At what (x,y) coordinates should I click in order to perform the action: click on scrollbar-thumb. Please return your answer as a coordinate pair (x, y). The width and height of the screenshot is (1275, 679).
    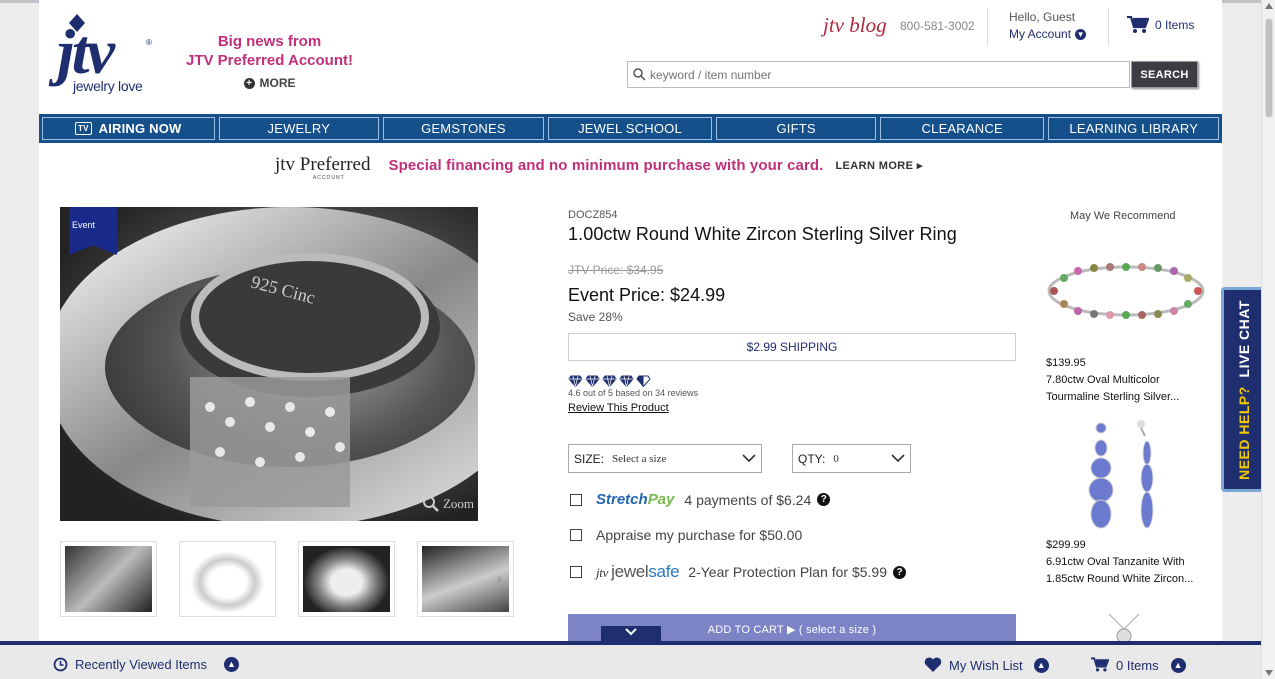
    Looking at the image, I should click on (1269, 68).